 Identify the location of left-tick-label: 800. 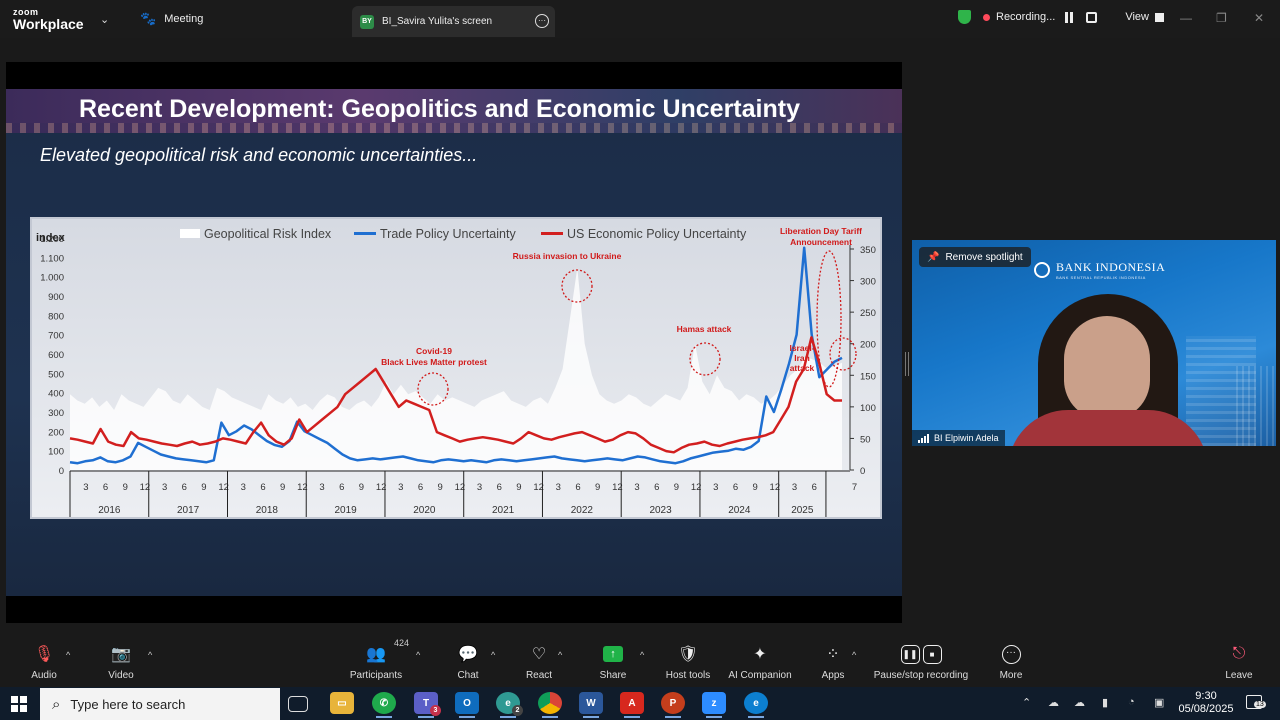
(56, 316).